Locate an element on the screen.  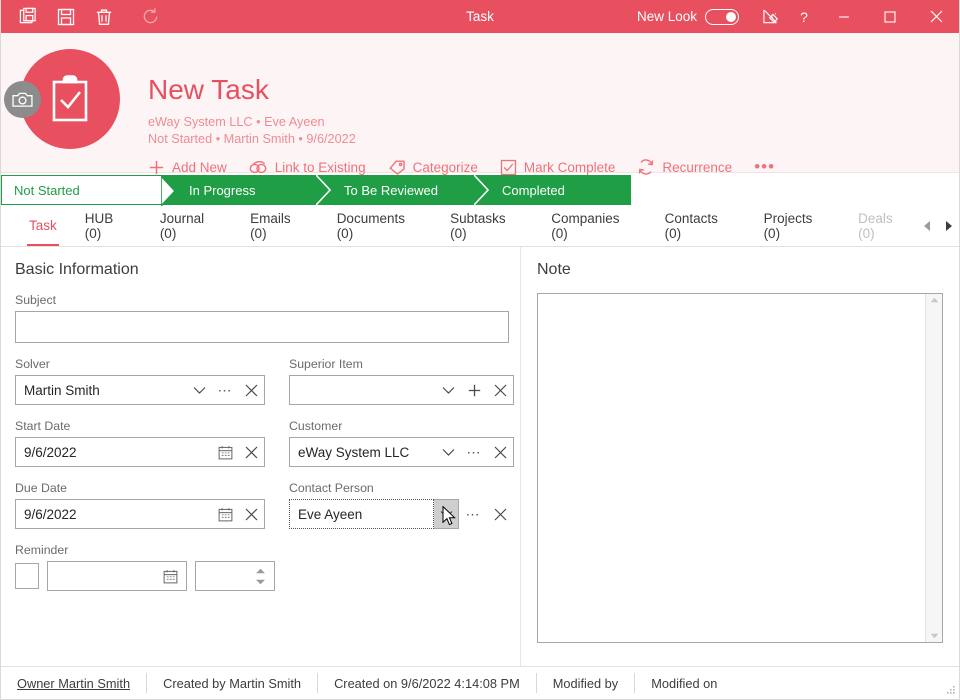
note-scrollbar is located at coordinates (933, 468).